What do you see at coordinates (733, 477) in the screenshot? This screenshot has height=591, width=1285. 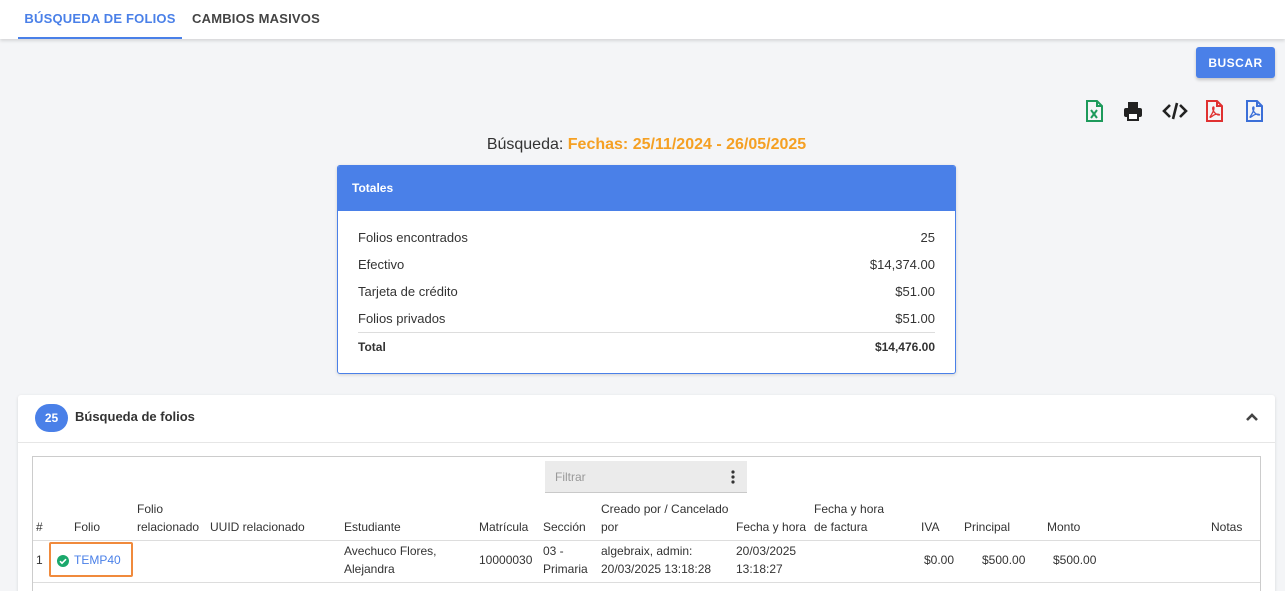 I see `more-vert-icon` at bounding box center [733, 477].